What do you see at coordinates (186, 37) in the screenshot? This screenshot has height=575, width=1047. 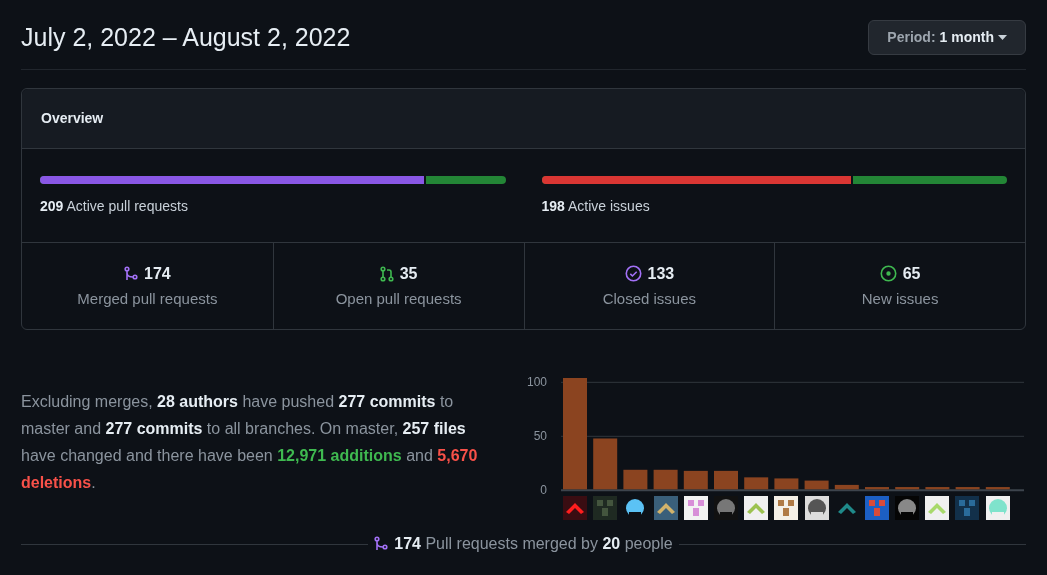 I see `date-range-title: July 2, 2022 – August 2, 2022` at bounding box center [186, 37].